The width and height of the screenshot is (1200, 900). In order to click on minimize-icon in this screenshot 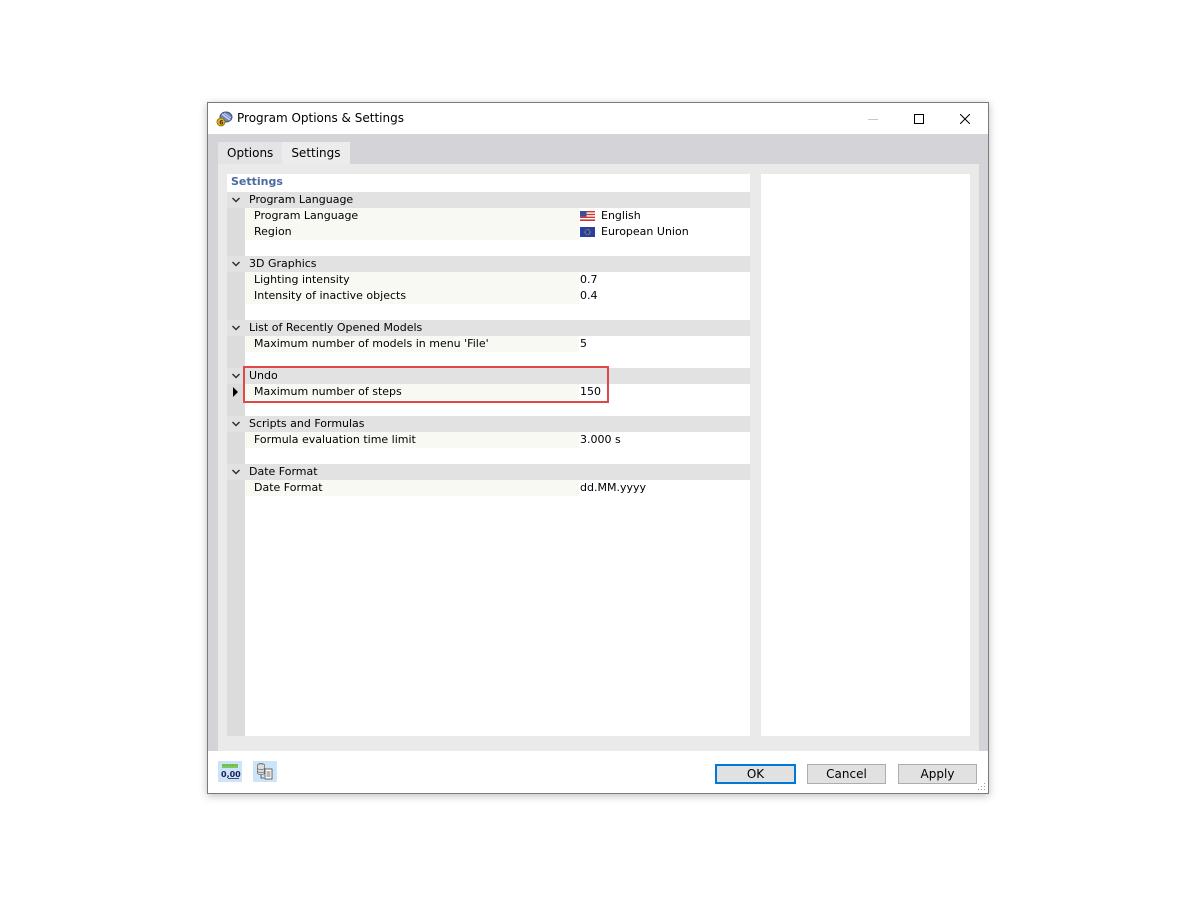, I will do `click(873, 119)`.